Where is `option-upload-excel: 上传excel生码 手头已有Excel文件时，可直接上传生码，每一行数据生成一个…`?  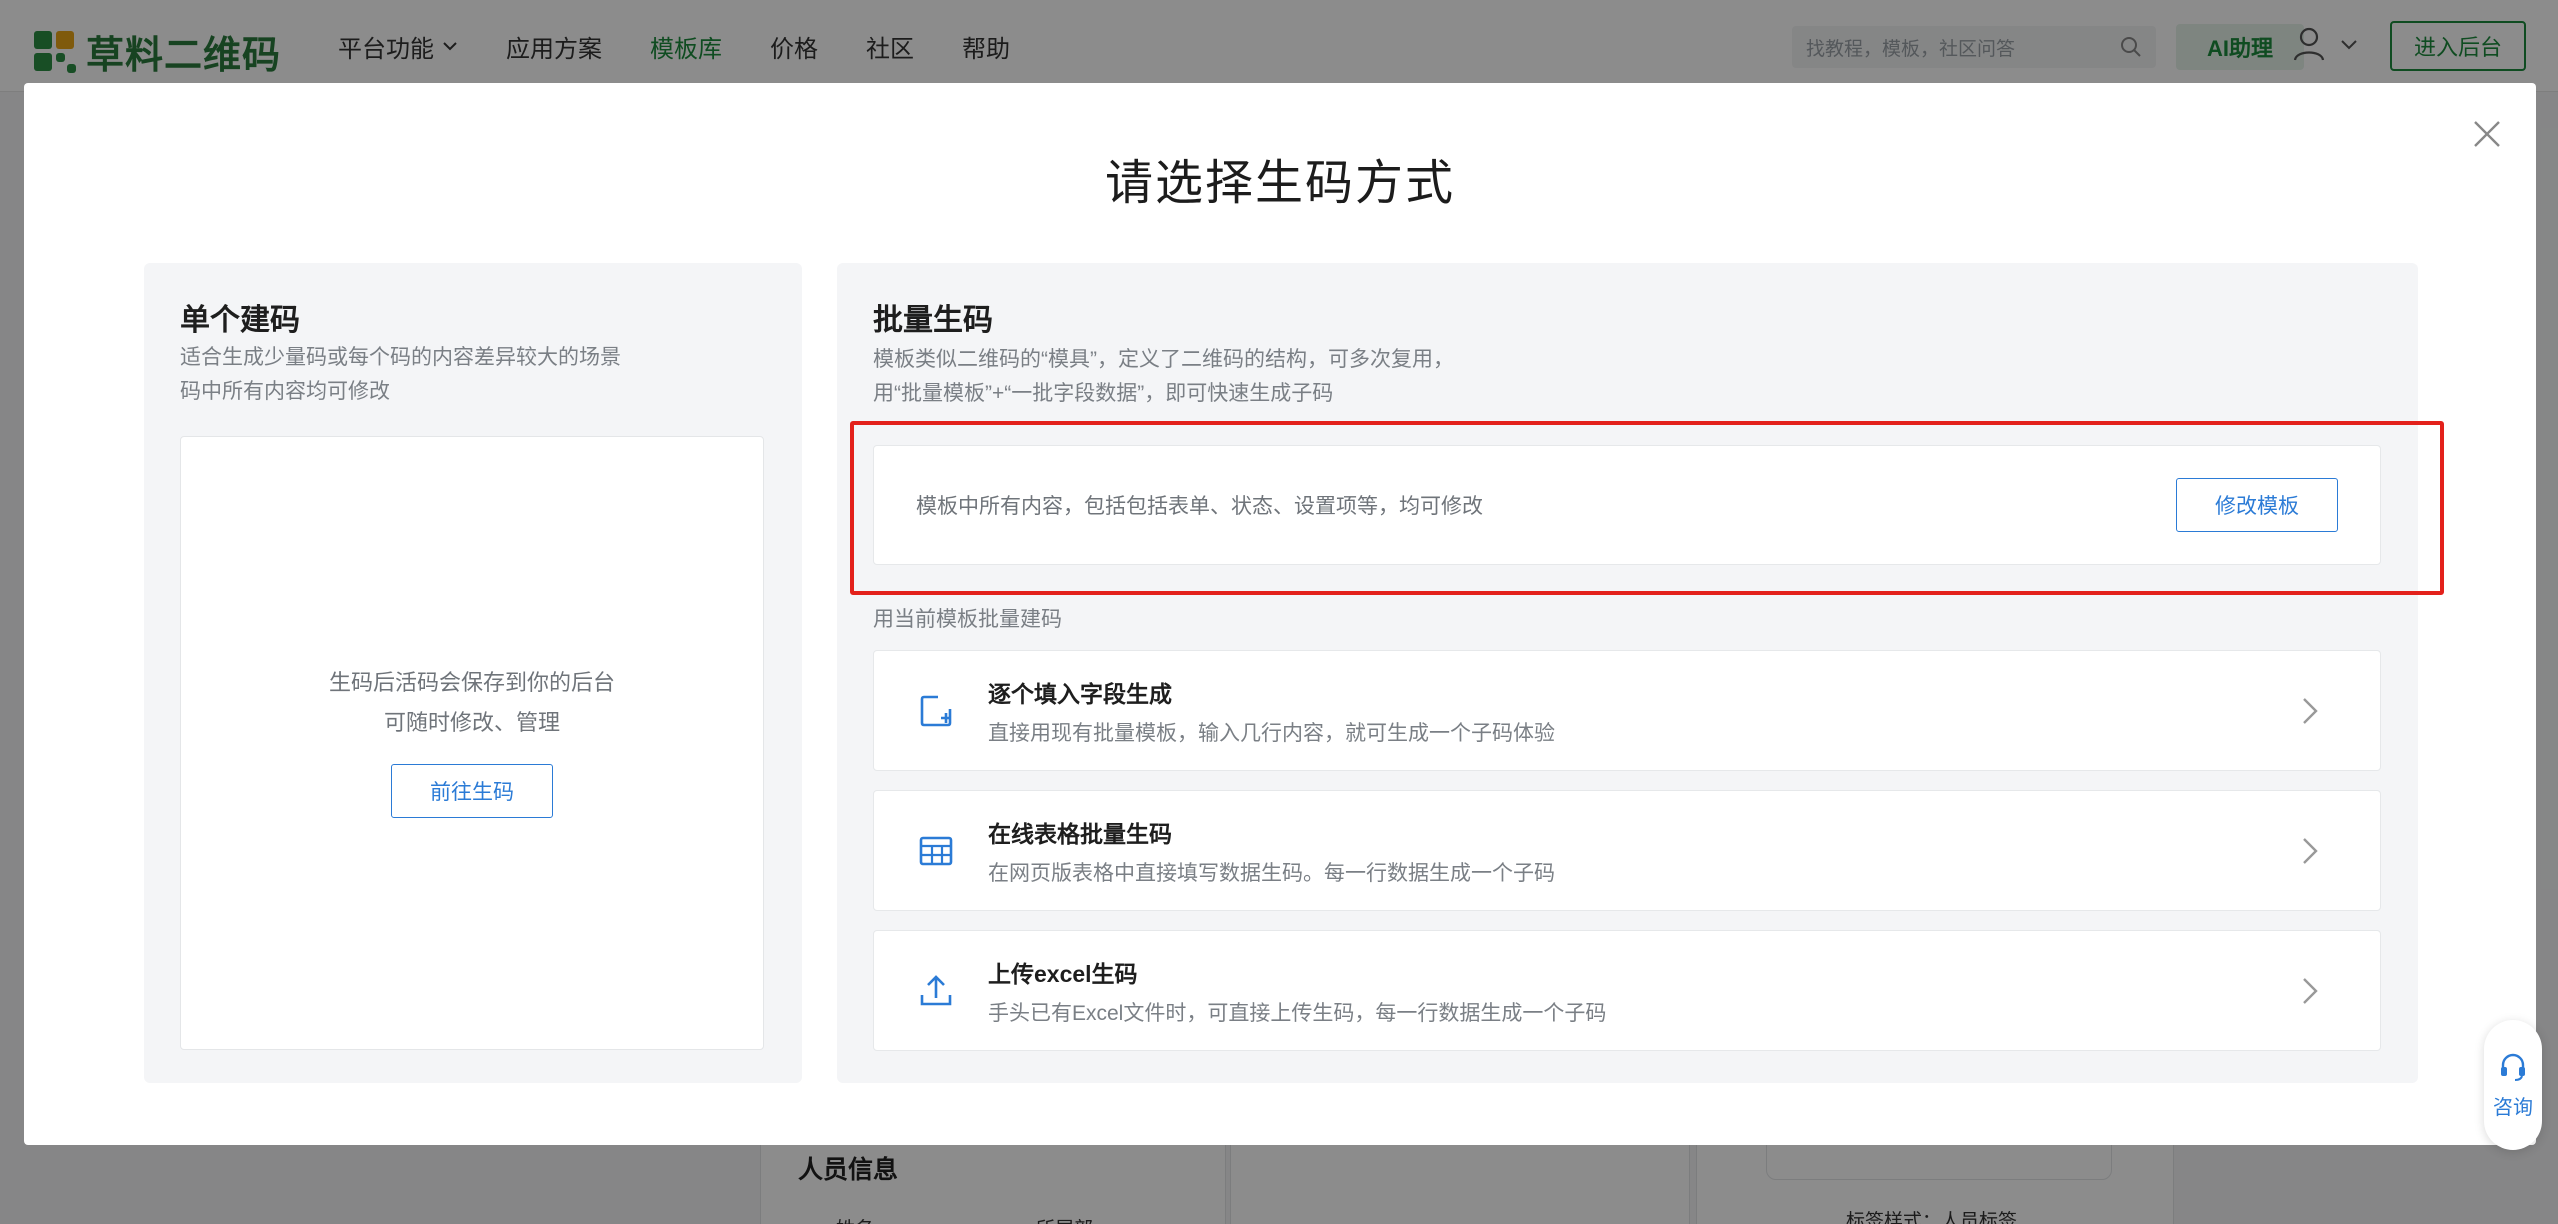 option-upload-excel: 上传excel生码 手头已有Excel文件时，可直接上传生码，每一行数据生成一个… is located at coordinates (1627, 990).